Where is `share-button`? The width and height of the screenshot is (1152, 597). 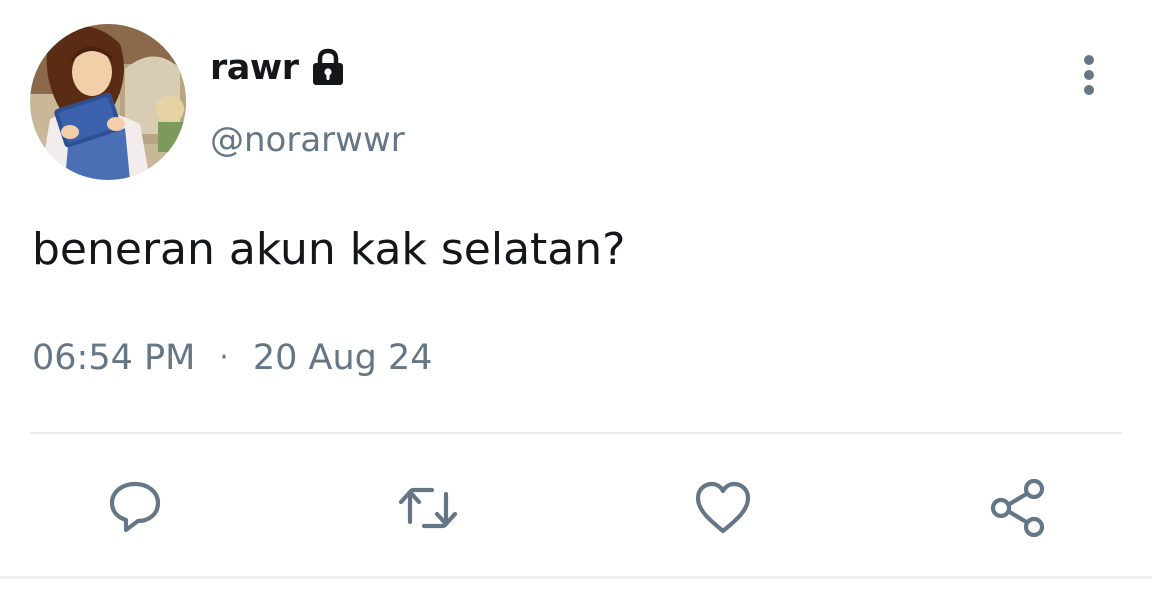
share-button is located at coordinates (1017, 508).